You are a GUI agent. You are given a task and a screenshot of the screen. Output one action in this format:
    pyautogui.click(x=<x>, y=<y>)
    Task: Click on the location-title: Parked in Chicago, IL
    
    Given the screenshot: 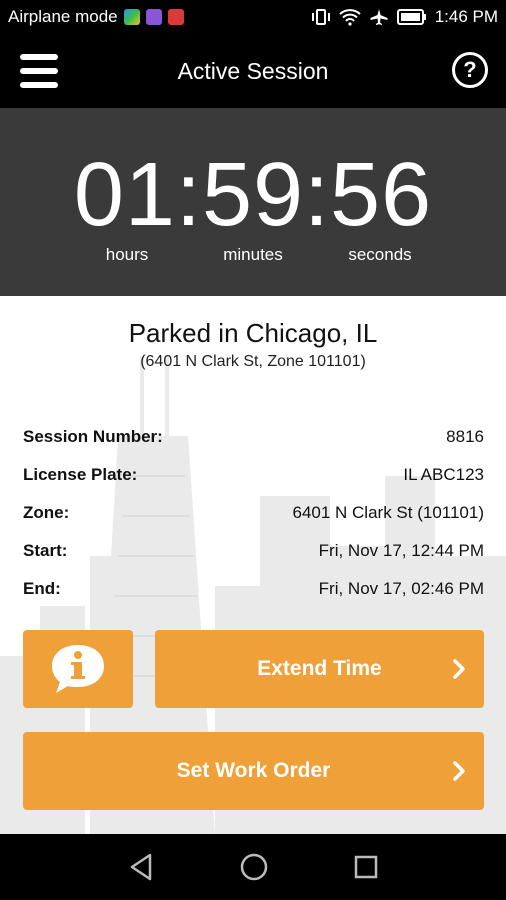 What is the action you would take?
    pyautogui.click(x=253, y=333)
    